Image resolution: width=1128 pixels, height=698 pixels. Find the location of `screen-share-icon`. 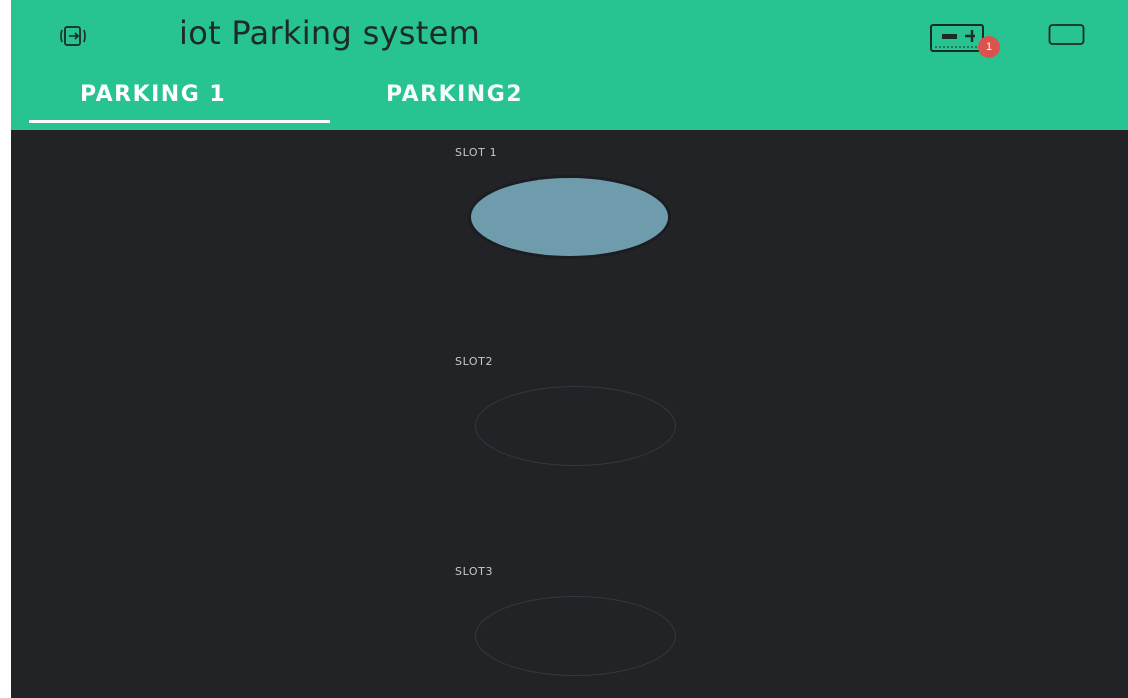

screen-share-icon is located at coordinates (75, 36).